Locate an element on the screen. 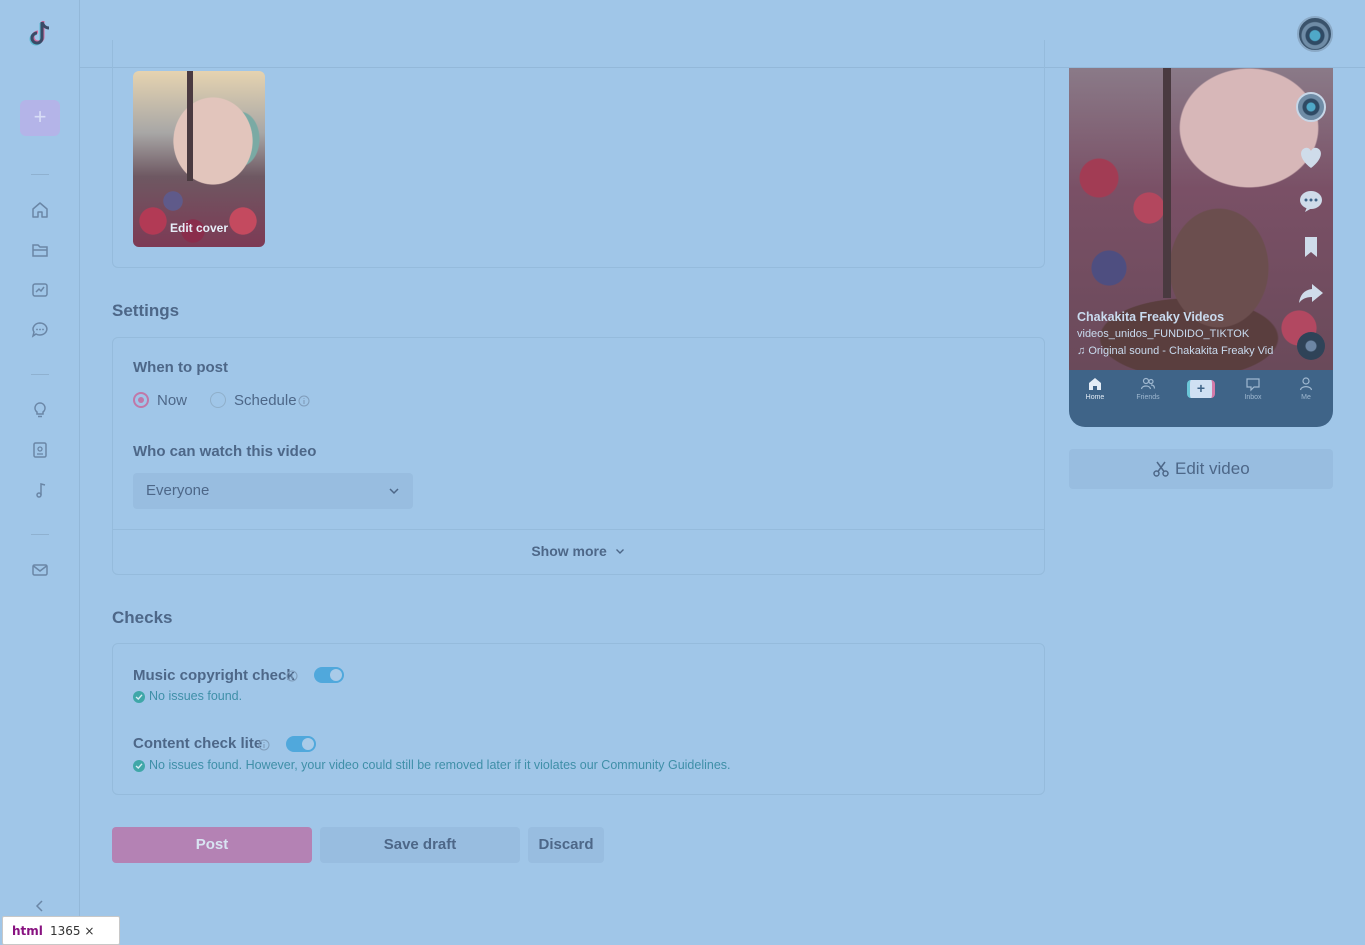 This screenshot has width=1365, height=945. cover-thumbnail: Edit cover is located at coordinates (199, 159).